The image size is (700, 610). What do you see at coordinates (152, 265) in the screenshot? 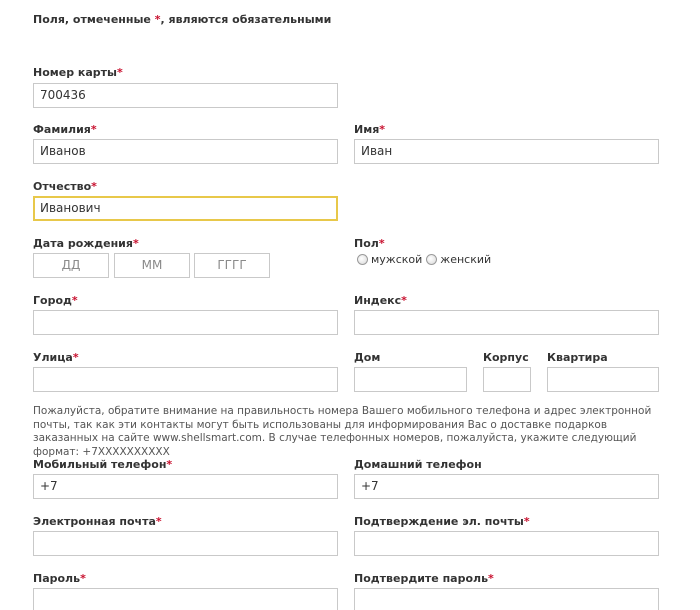
I see `birth-month-input: ММ` at bounding box center [152, 265].